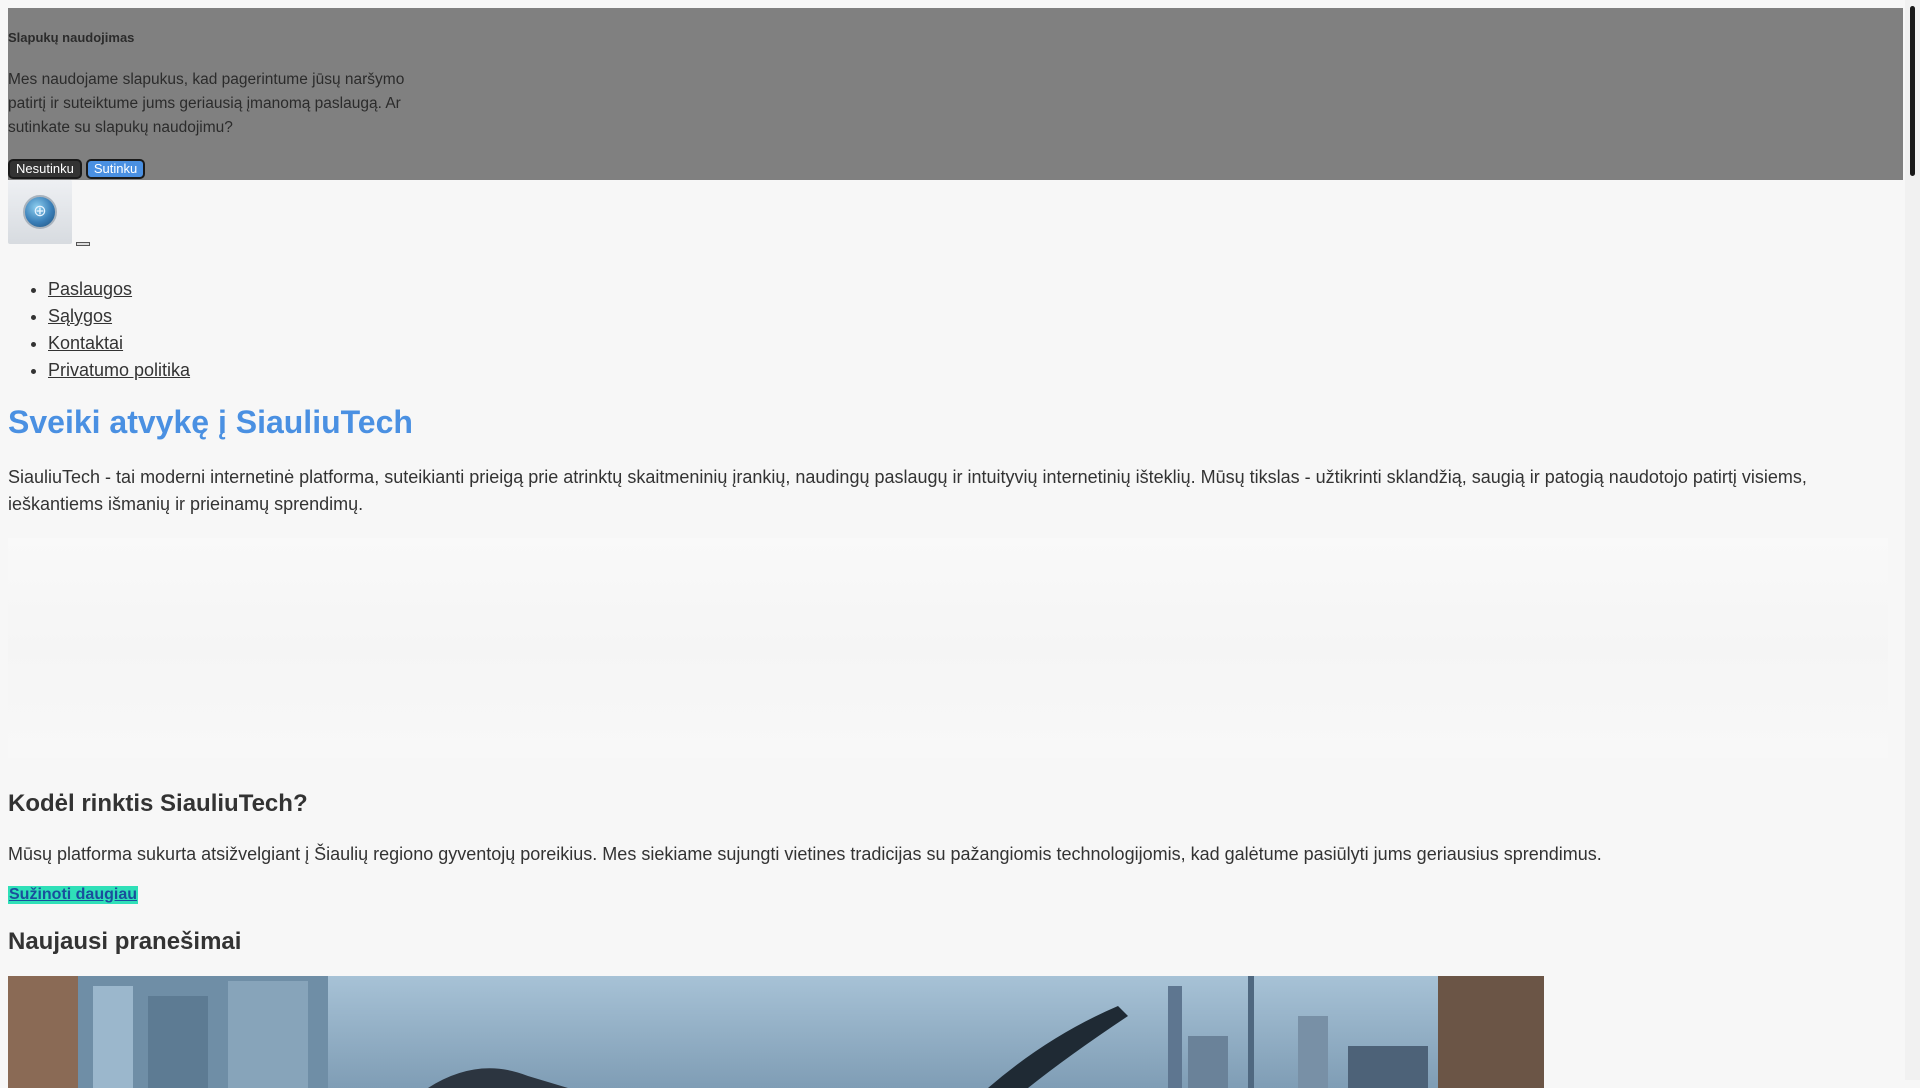 The width and height of the screenshot is (1920, 1088). I want to click on hero-title: Sveiki atvykę į SiauliuTech, so click(210, 422).